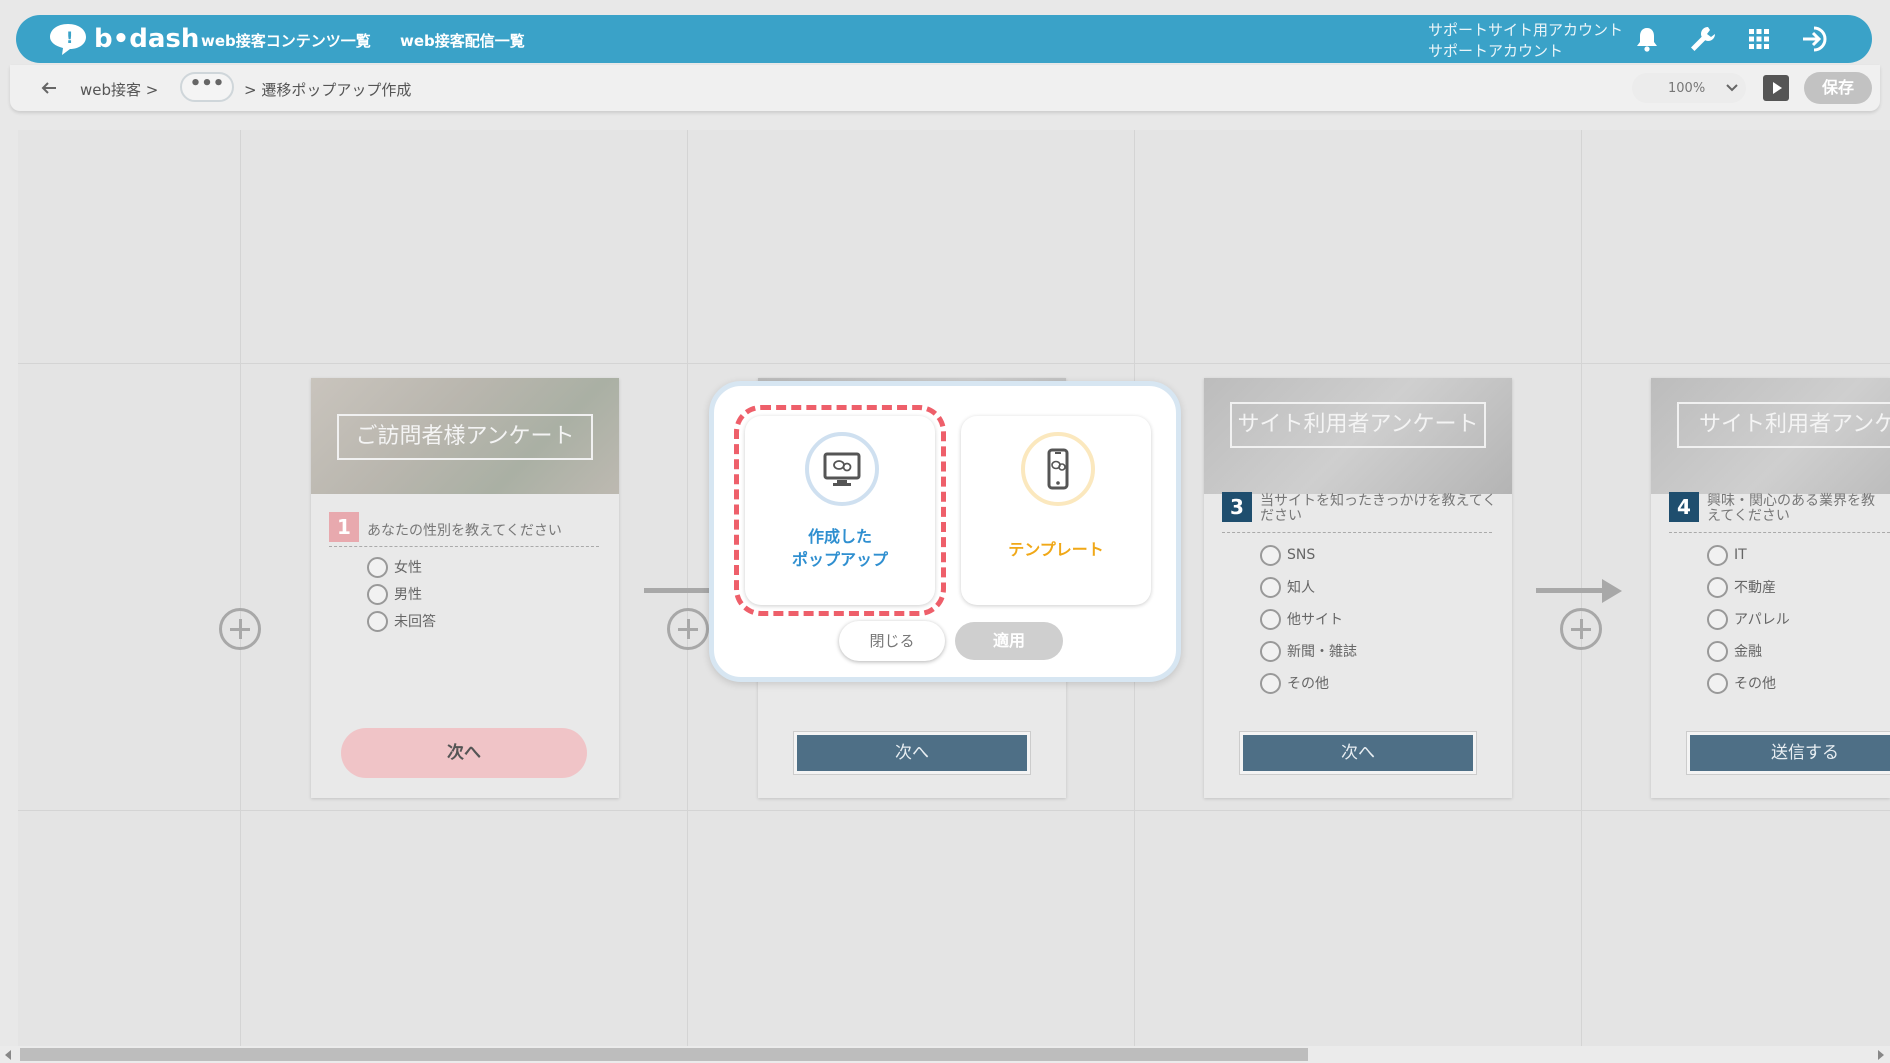  Describe the element at coordinates (1315, 620) in the screenshot. I see `option-label: 他サイト` at that location.